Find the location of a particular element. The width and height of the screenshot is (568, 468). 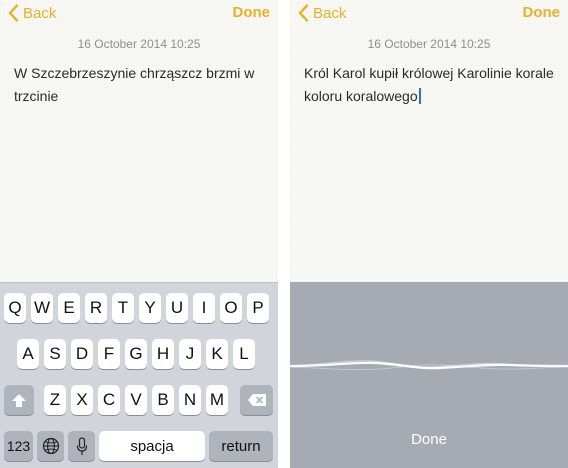

key-b: B is located at coordinates (163, 400).